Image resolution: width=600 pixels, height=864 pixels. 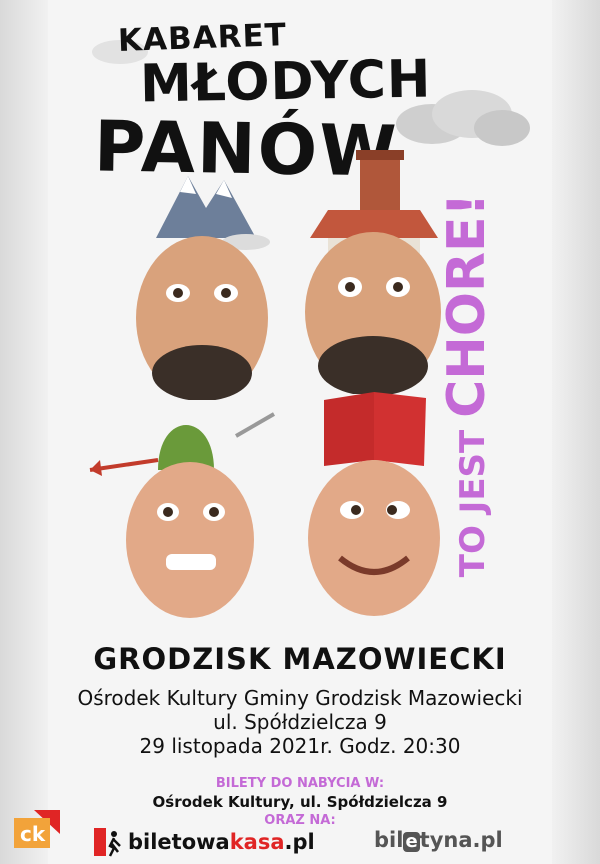 I want to click on biletowakasa-part1: biletowa, so click(x=179, y=842).